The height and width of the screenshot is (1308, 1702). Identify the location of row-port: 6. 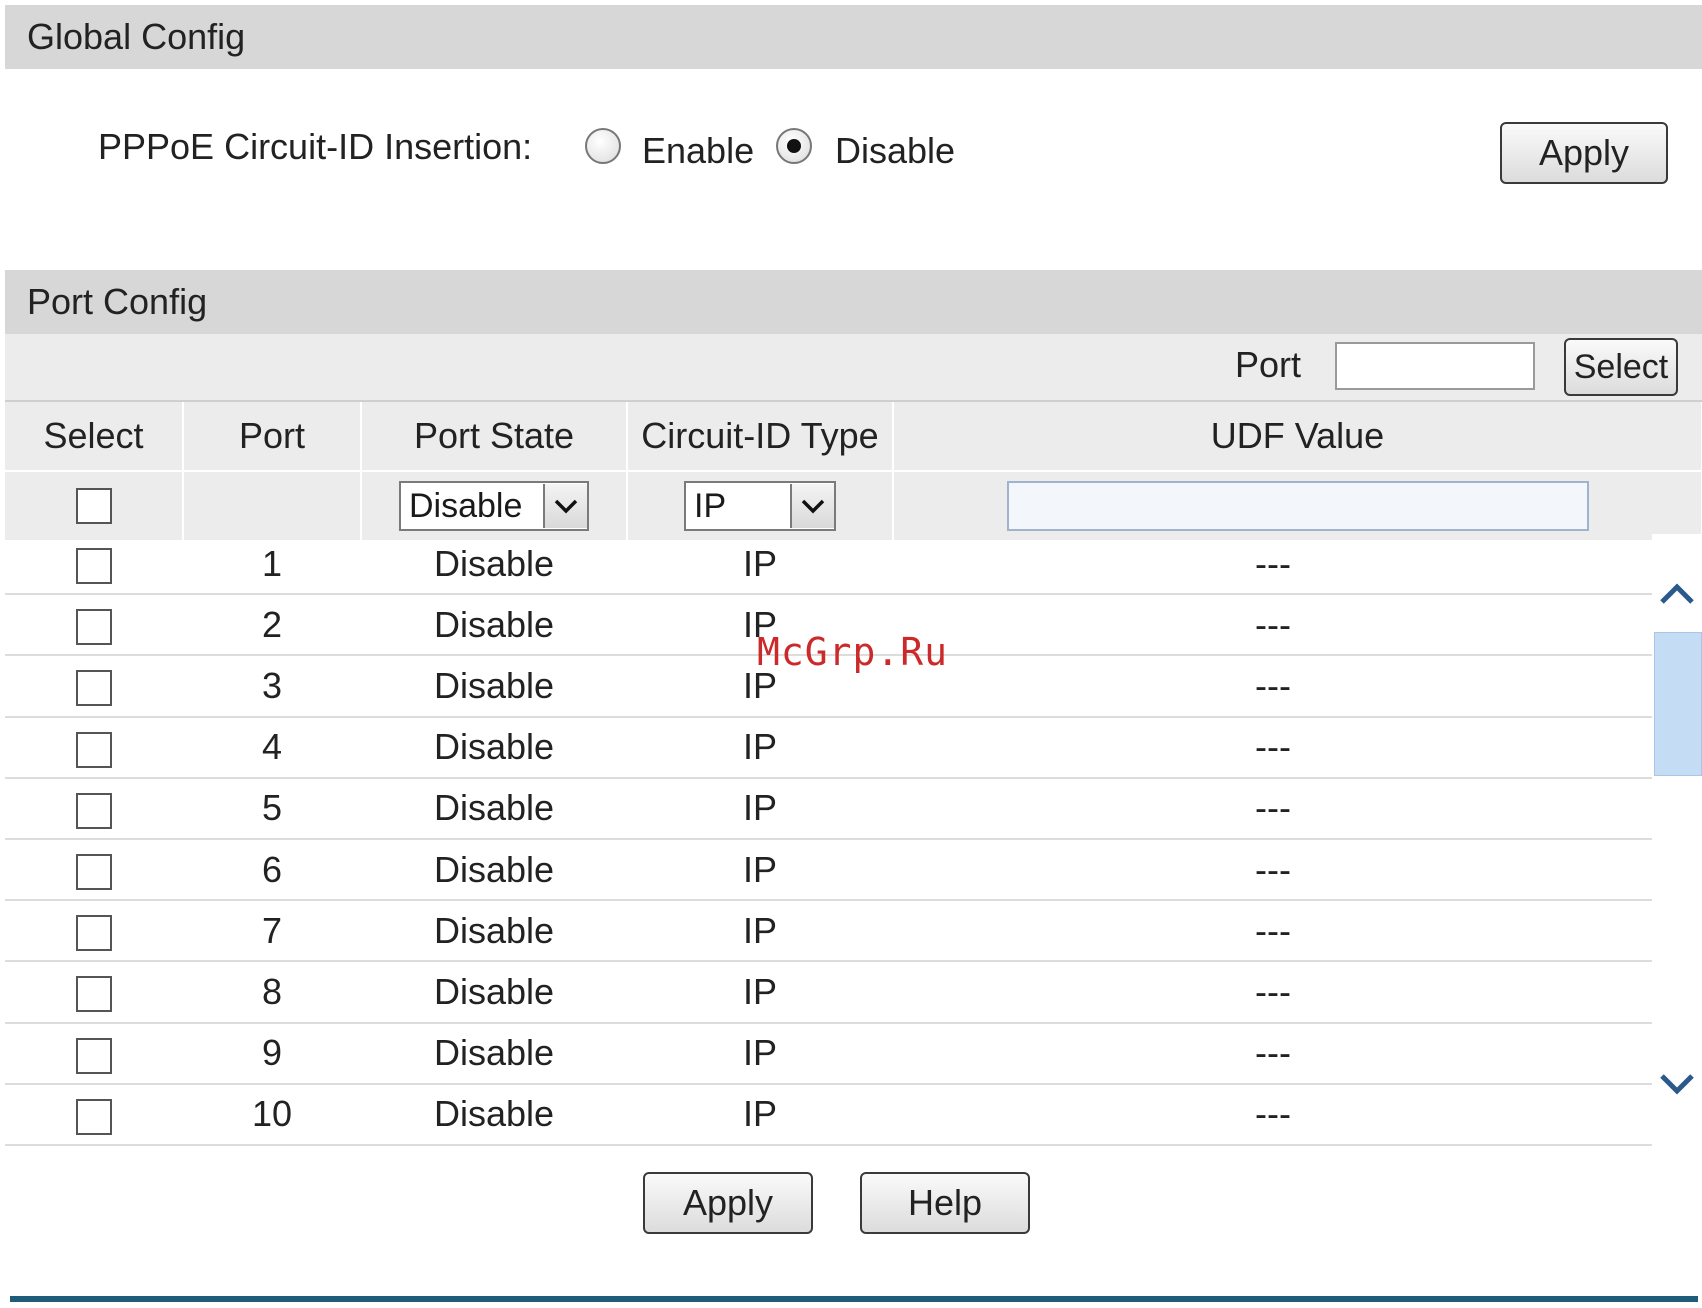
(272, 869).